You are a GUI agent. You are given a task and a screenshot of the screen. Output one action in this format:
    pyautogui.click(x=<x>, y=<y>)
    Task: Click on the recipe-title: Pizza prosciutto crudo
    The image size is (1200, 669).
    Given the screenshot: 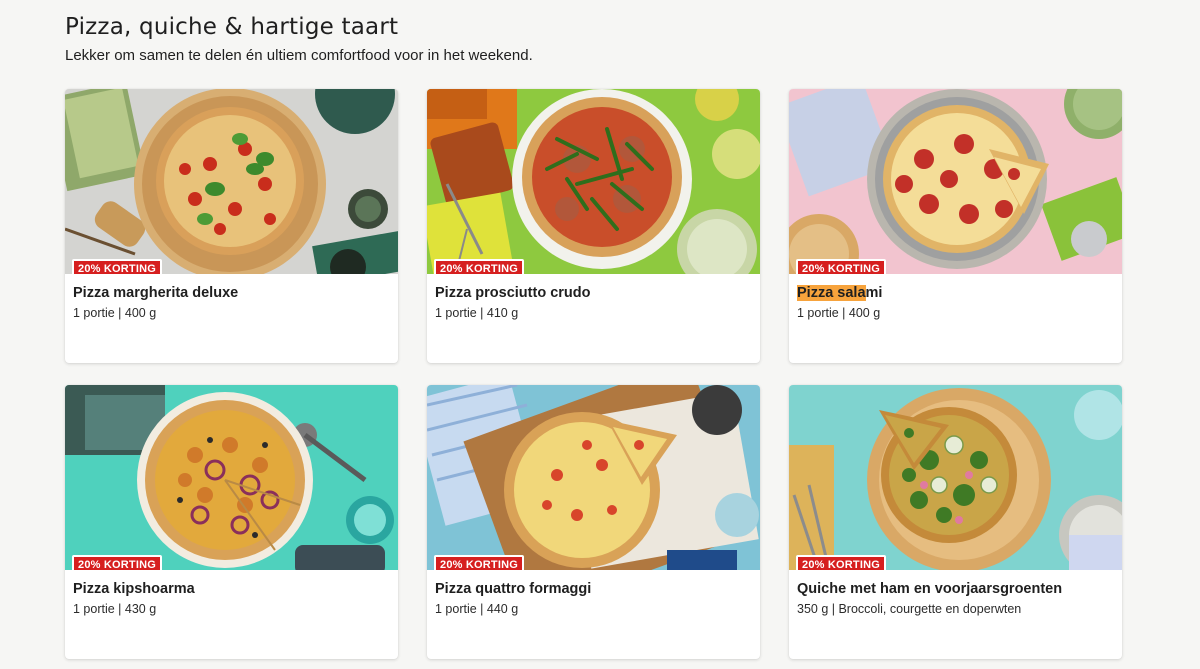 What is the action you would take?
    pyautogui.click(x=593, y=293)
    